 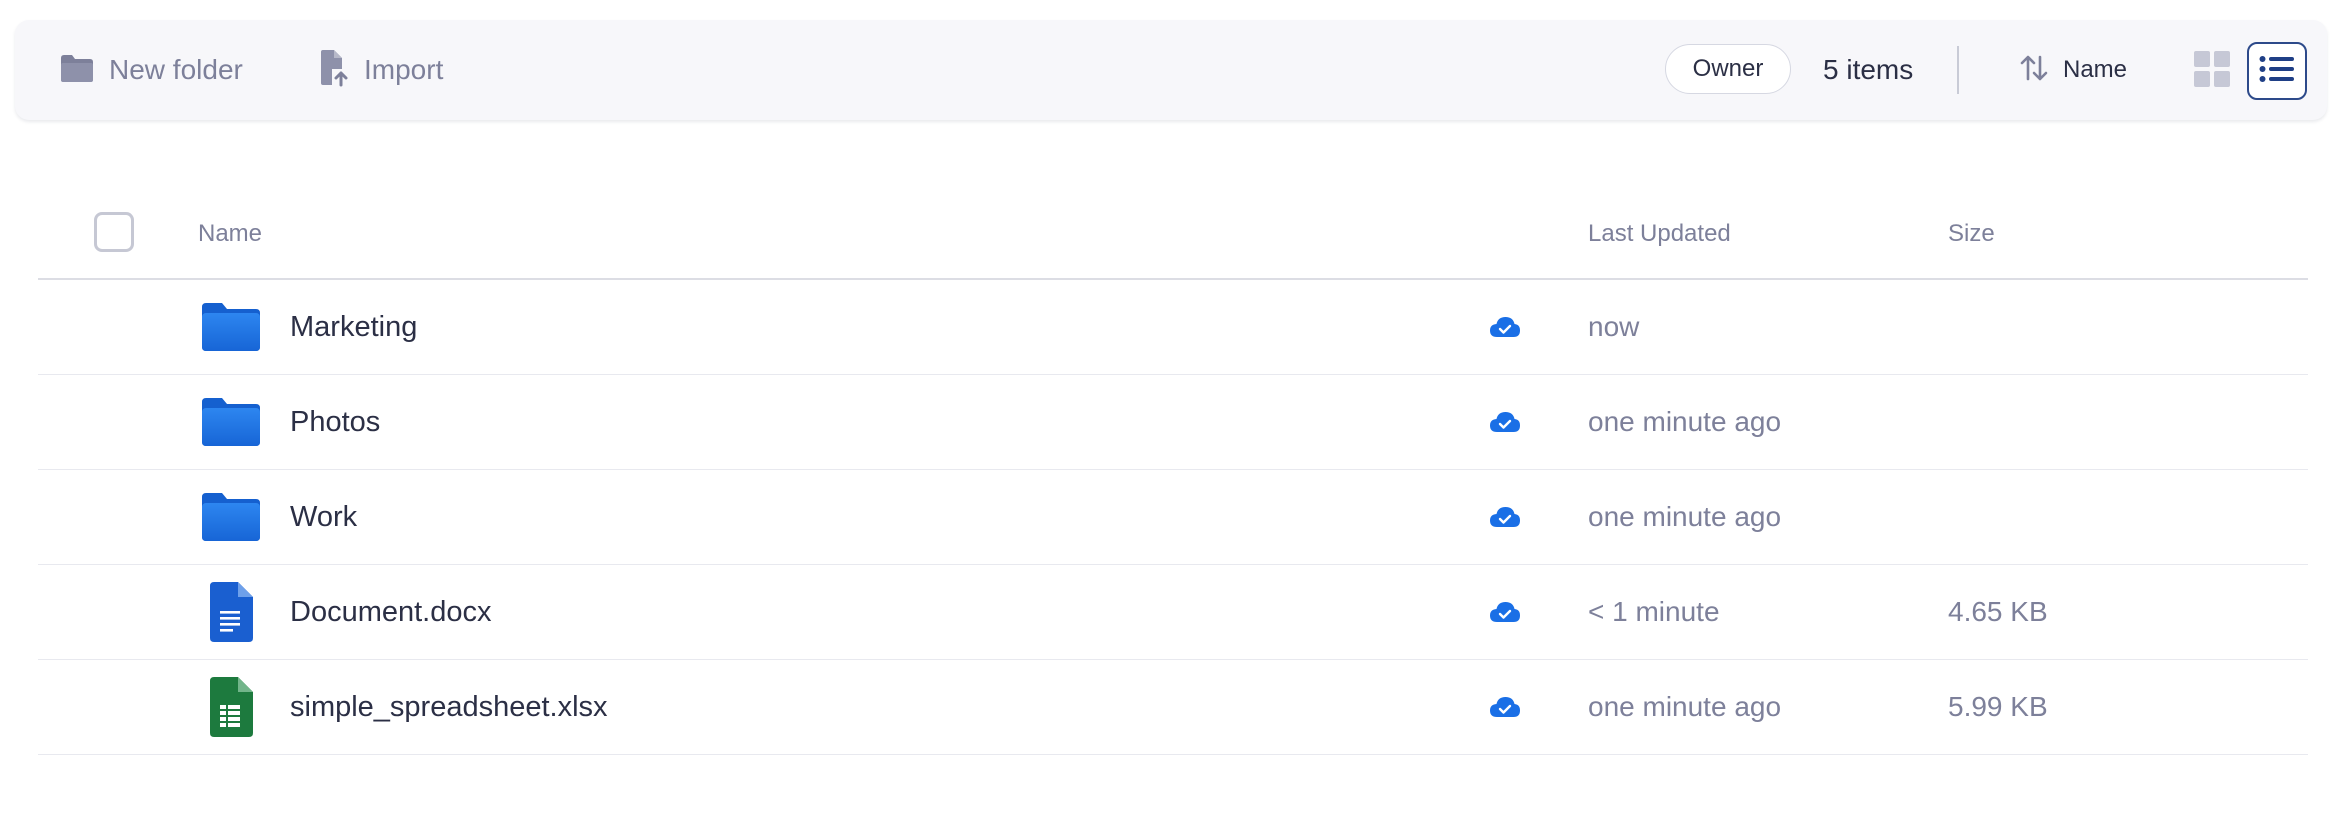 What do you see at coordinates (1654, 611) in the screenshot?
I see `last-updated: < 1 minute` at bounding box center [1654, 611].